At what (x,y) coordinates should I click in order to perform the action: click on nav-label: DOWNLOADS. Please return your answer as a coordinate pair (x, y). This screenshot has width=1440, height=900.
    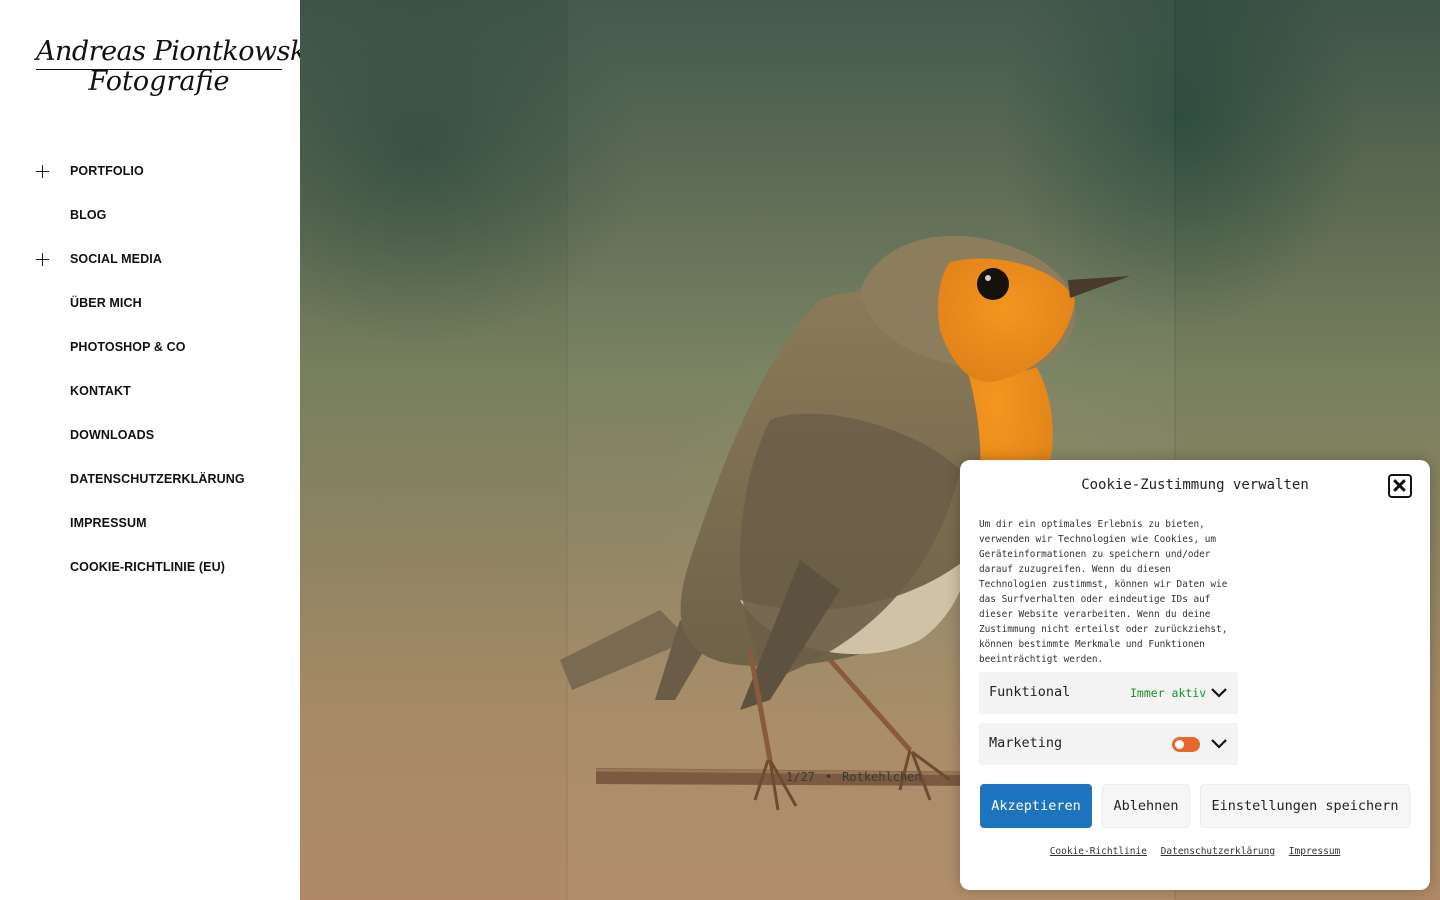
    Looking at the image, I should click on (112, 435).